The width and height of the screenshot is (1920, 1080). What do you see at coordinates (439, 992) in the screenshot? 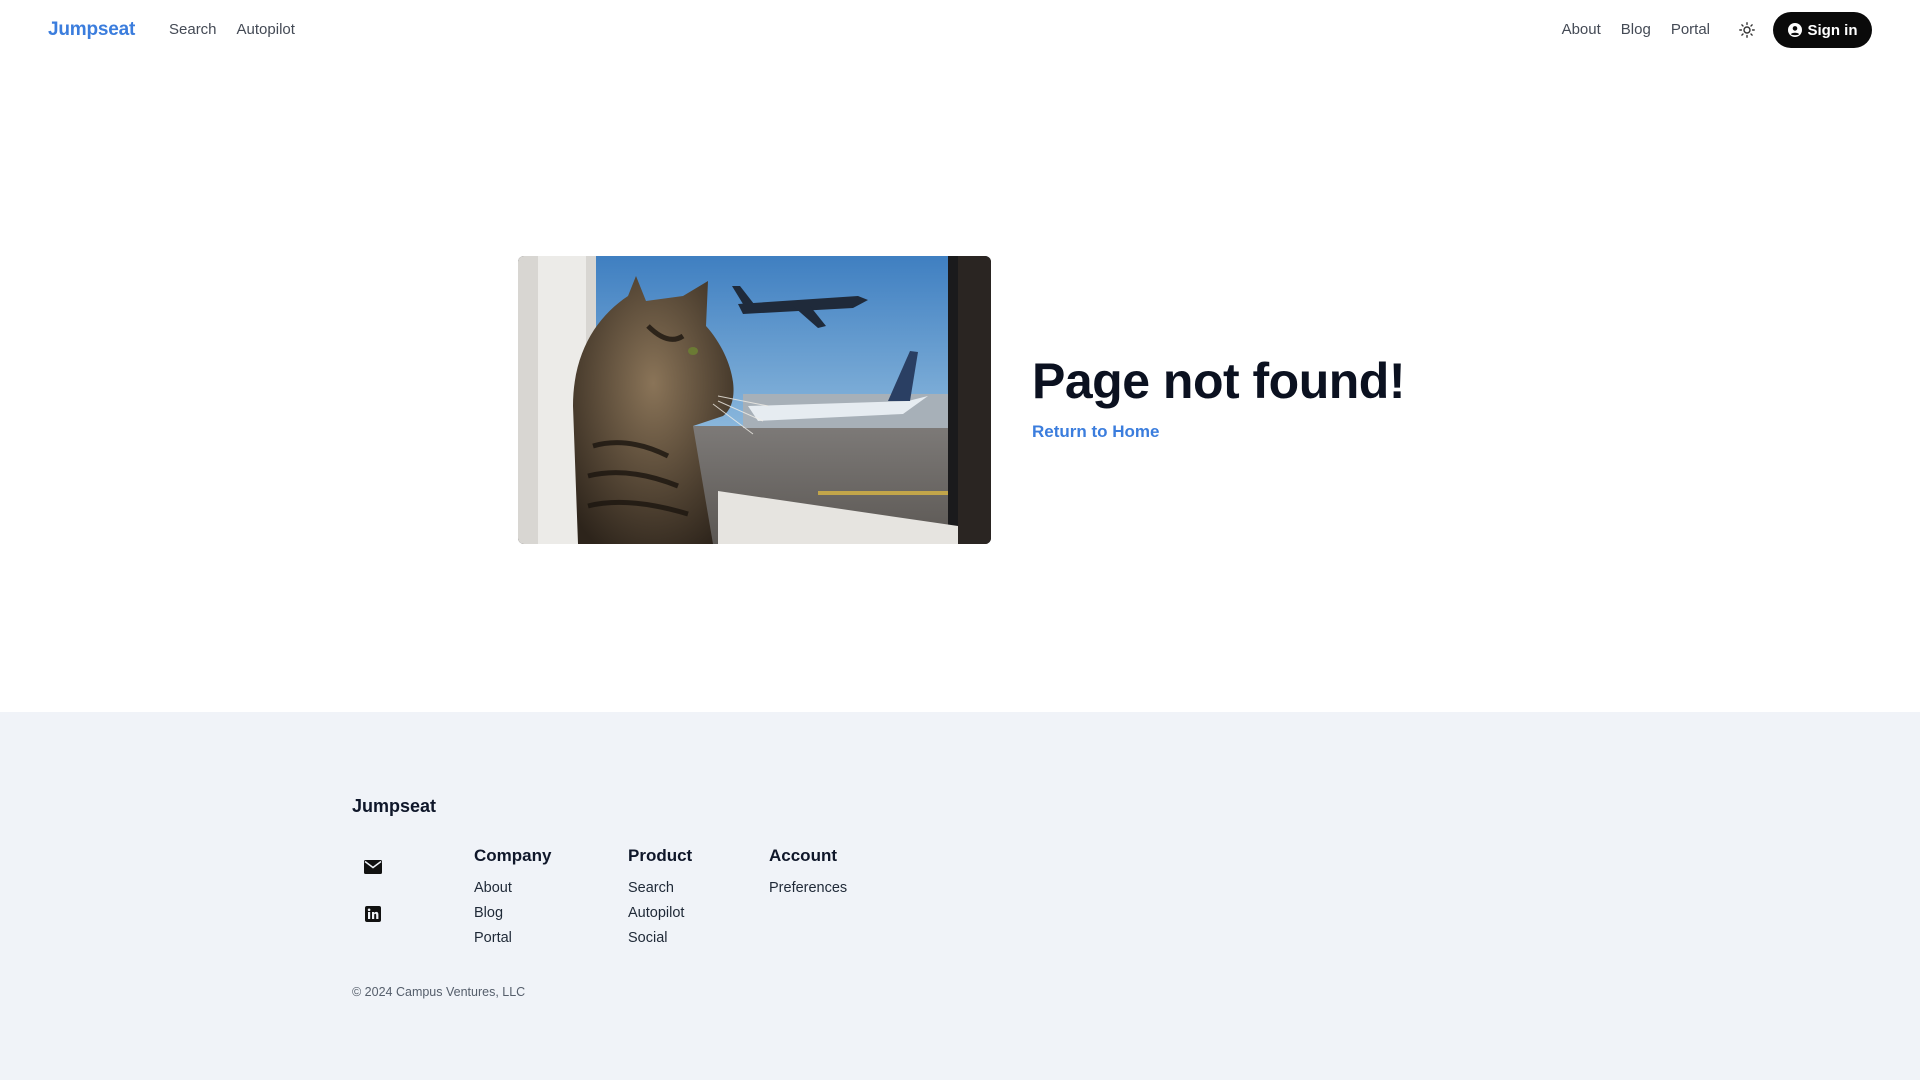
I see `copyright-text: © 2024 Campus Ventures, LLC` at bounding box center [439, 992].